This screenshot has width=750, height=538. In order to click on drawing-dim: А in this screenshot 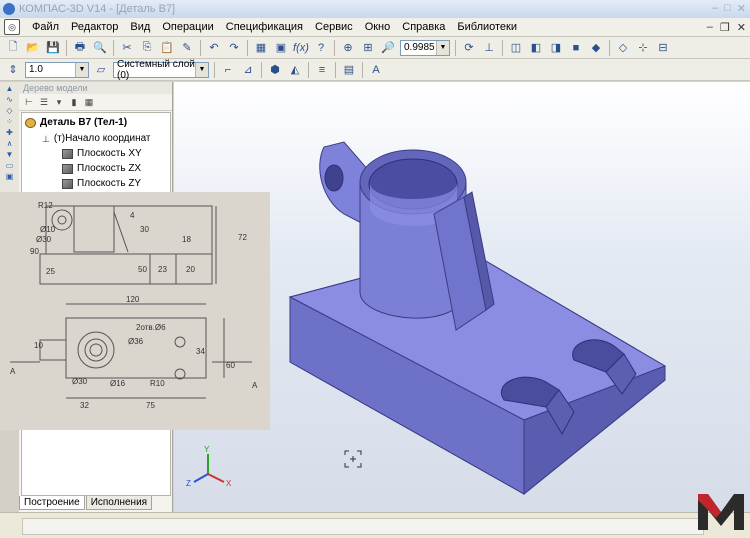, I will do `click(13, 371)`.